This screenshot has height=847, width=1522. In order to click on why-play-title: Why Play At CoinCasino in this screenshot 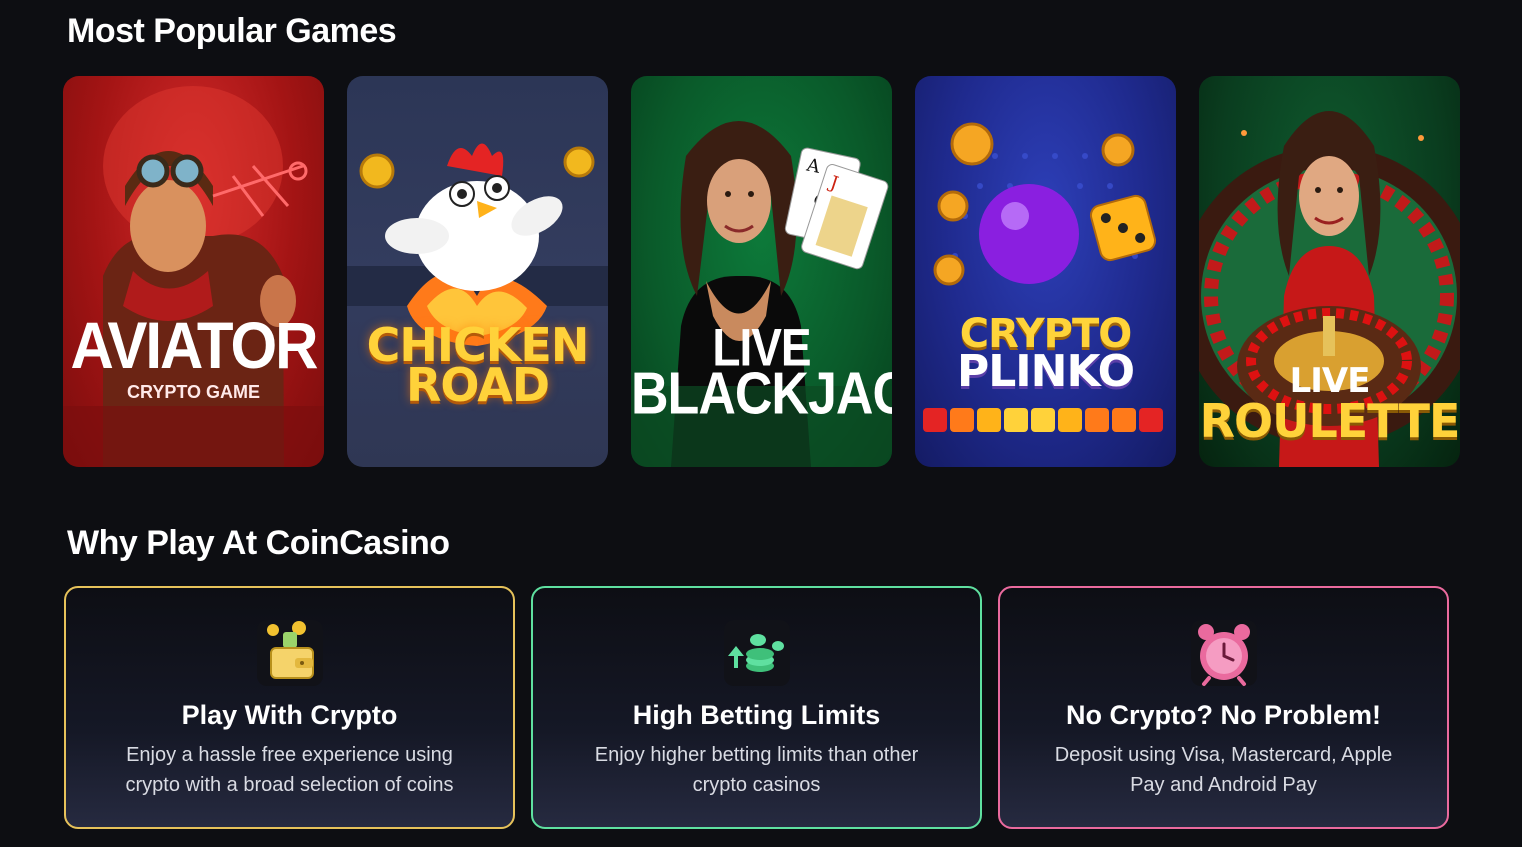, I will do `click(258, 543)`.